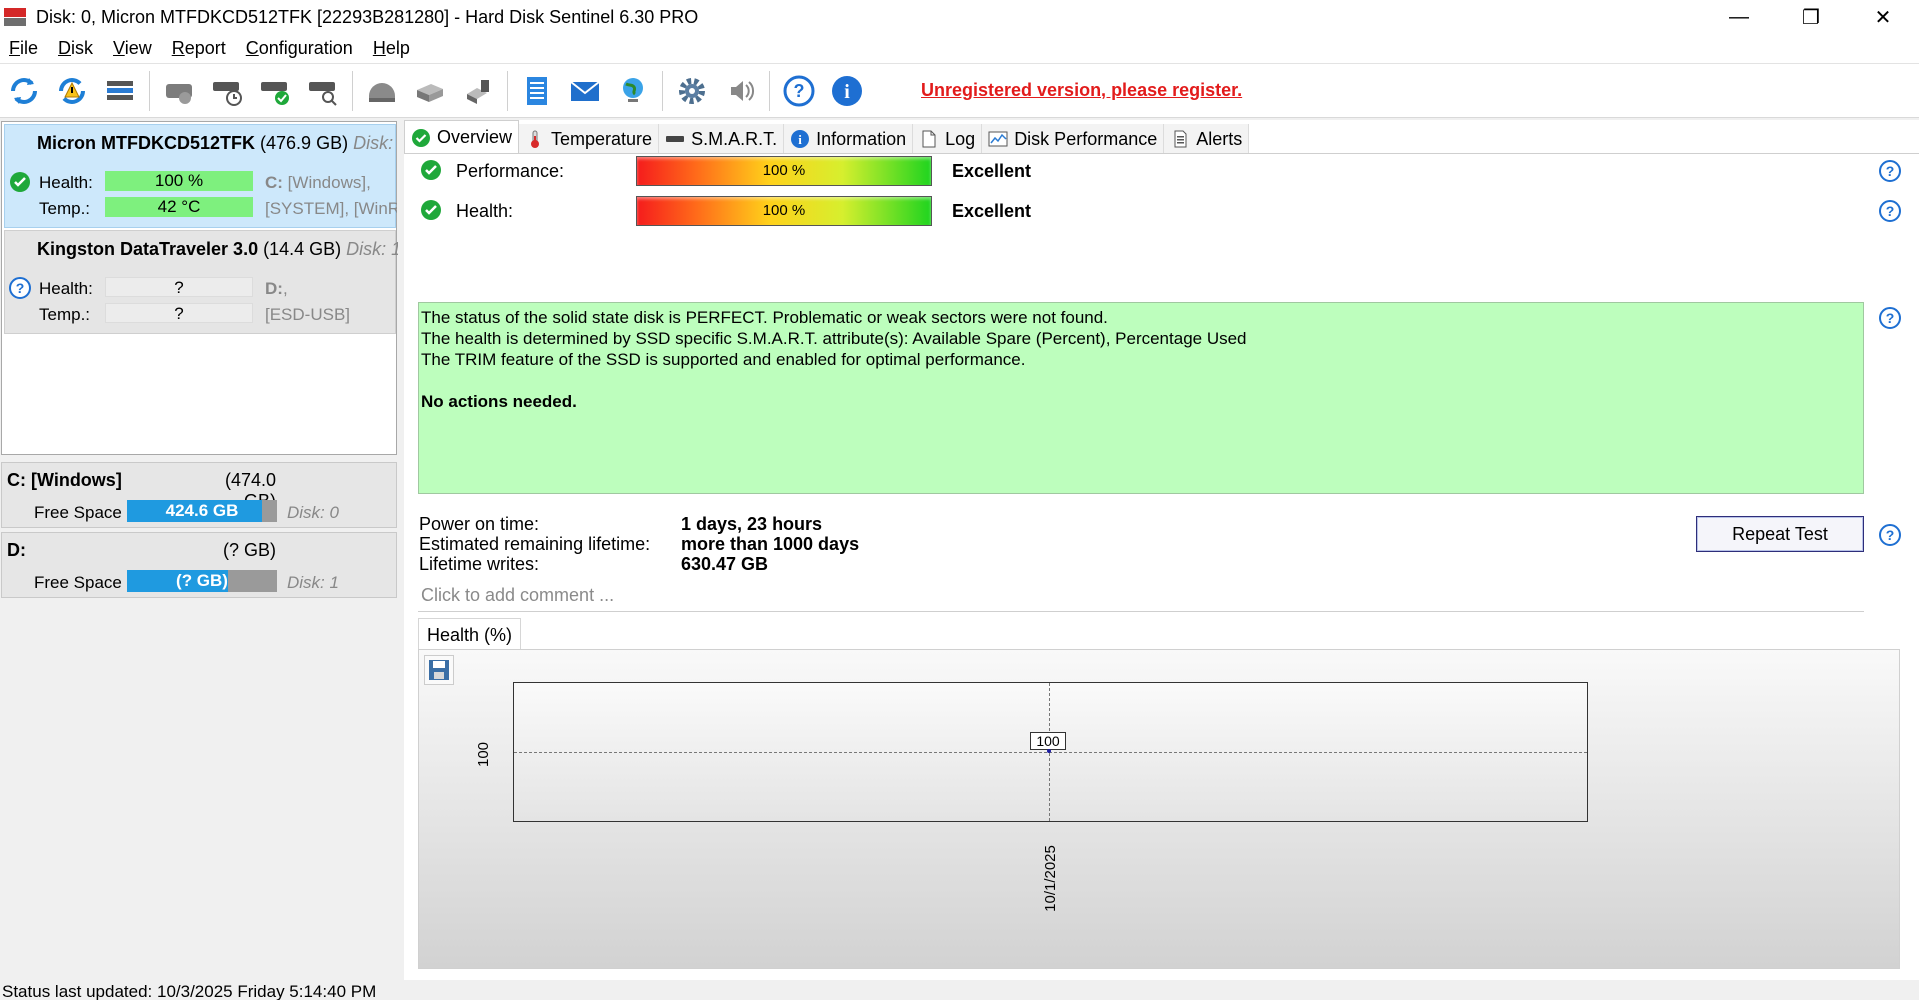 The width and height of the screenshot is (1919, 1000). Describe the element at coordinates (1811, 17) in the screenshot. I see `maximize-button: ❐` at that location.